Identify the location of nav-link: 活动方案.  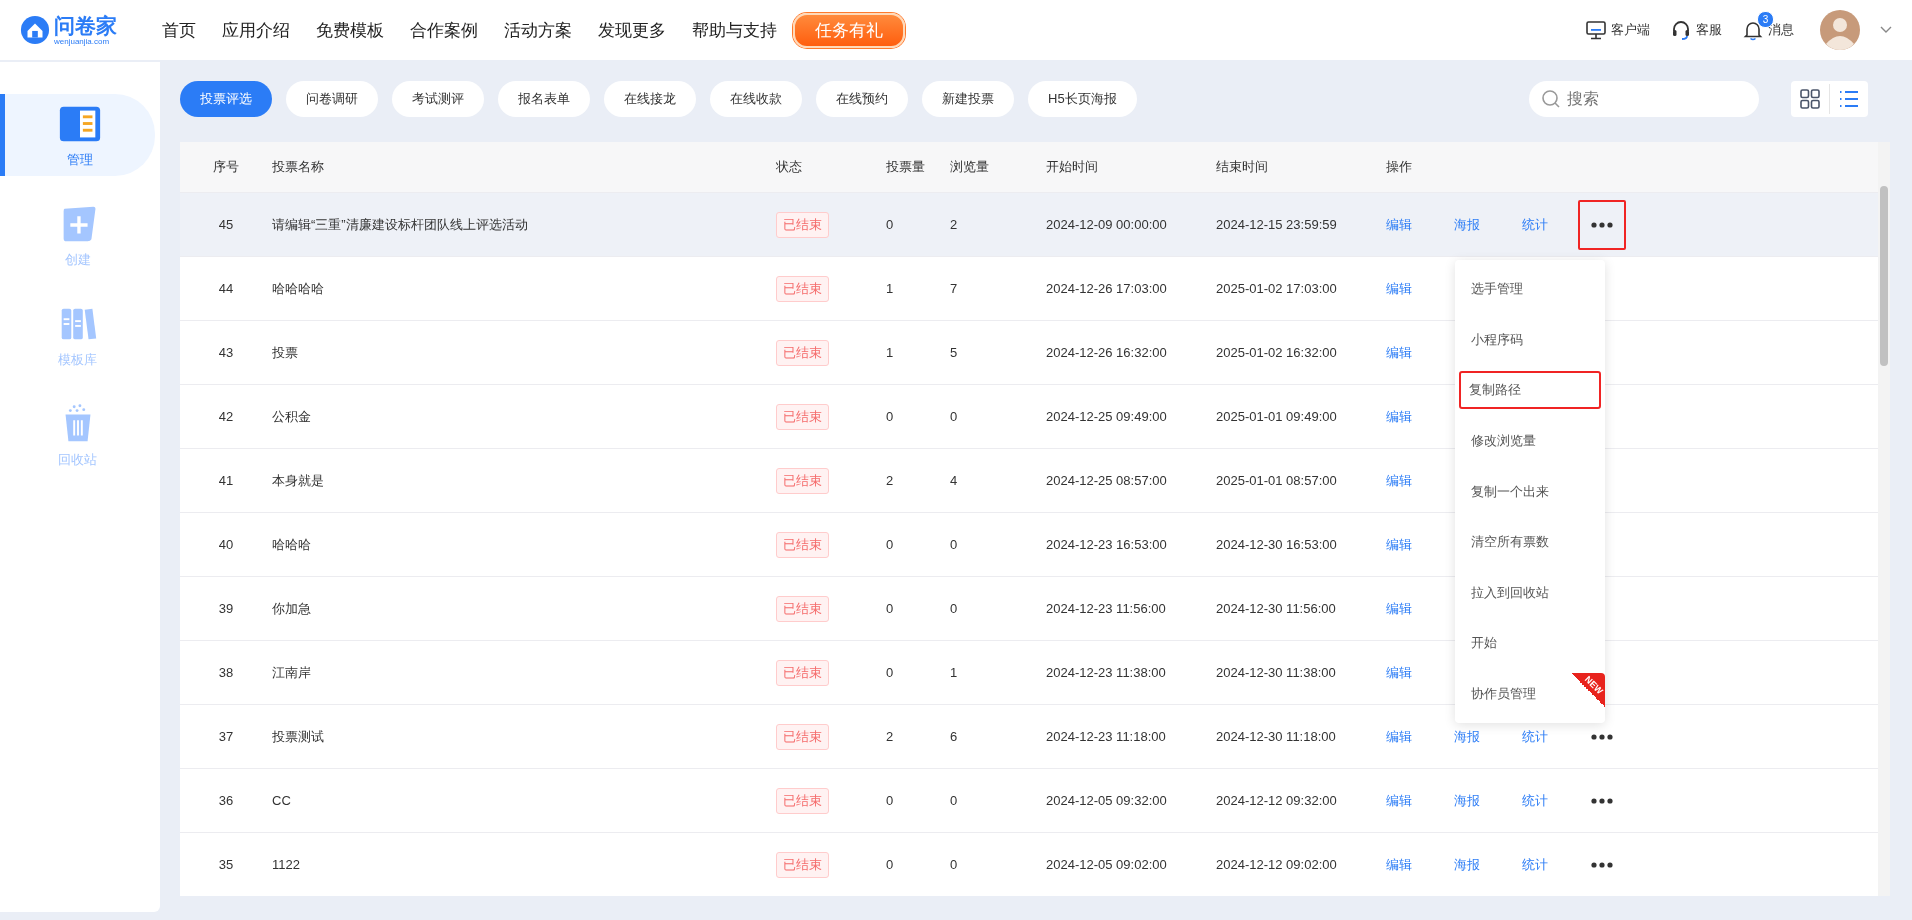
(538, 30).